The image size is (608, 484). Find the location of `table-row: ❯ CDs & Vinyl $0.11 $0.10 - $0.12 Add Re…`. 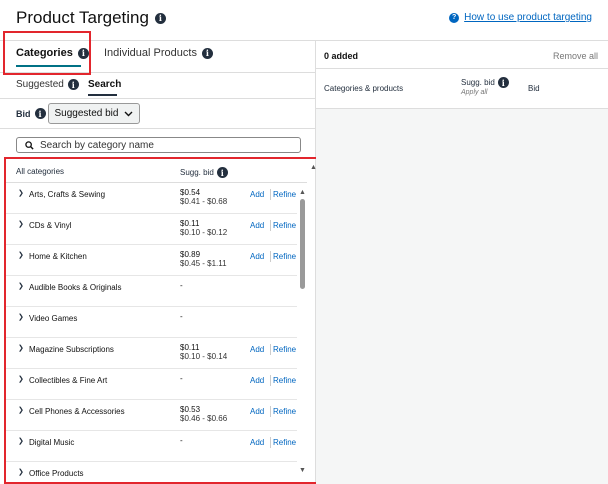

table-row: ❯ CDs & Vinyl $0.11 $0.10 - $0.12 Add Re… is located at coordinates (151, 229).